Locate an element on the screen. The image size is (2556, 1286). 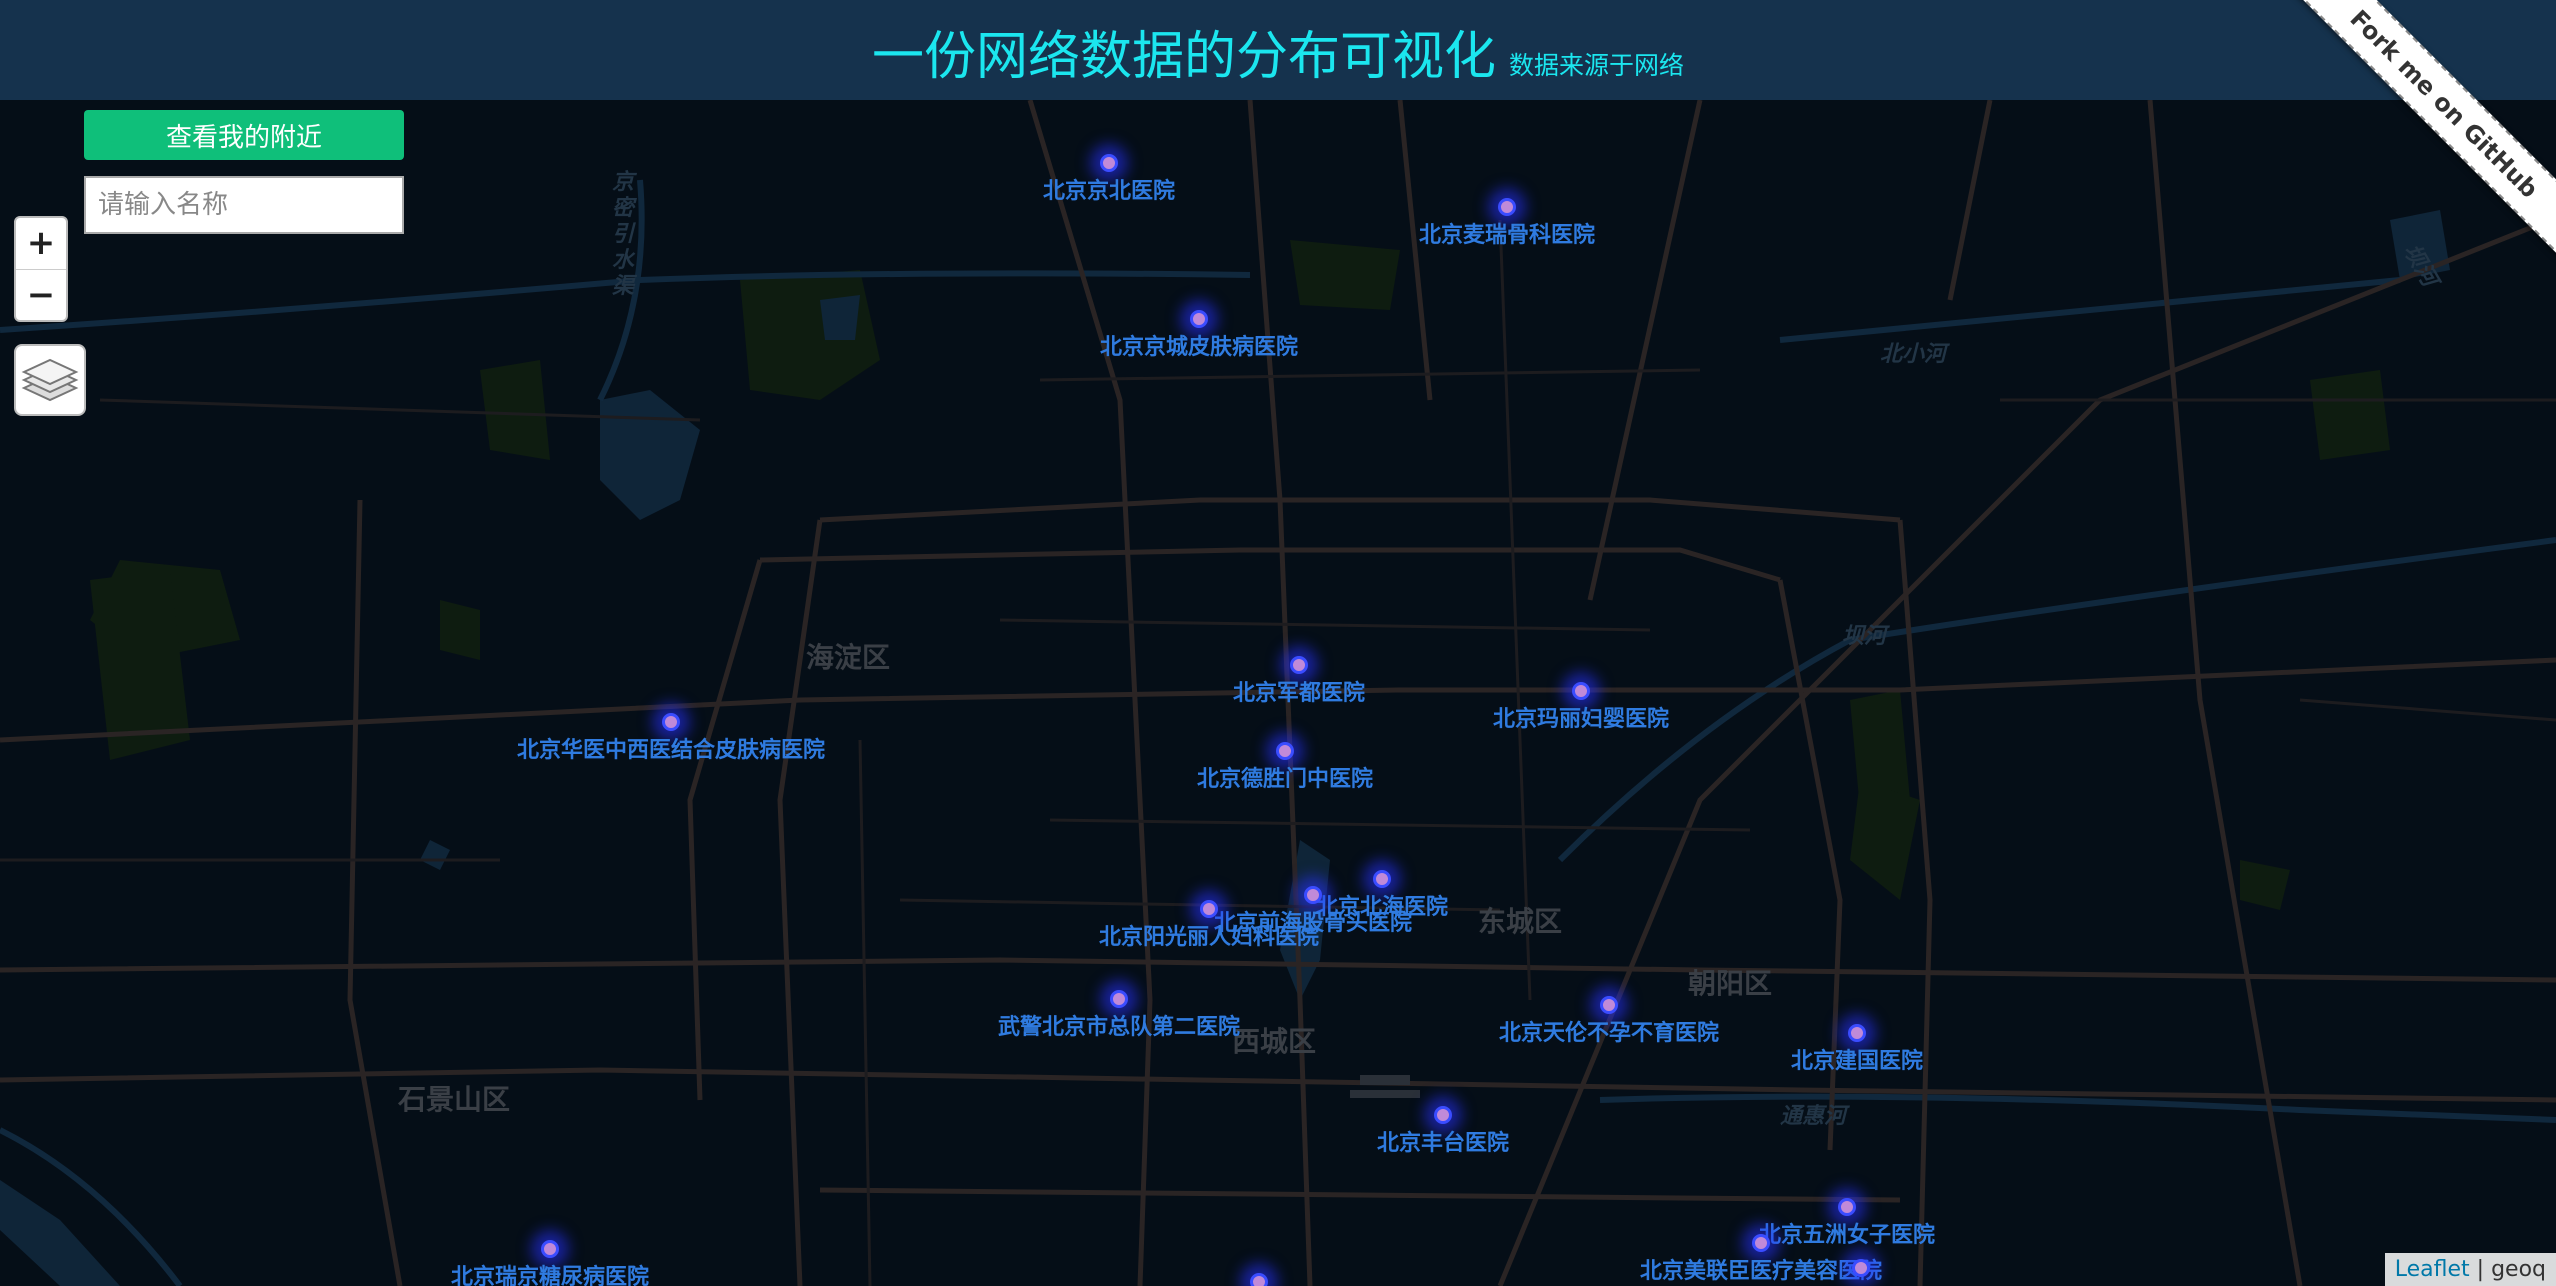
marker-wuzhou is located at coordinates (1847, 1207).